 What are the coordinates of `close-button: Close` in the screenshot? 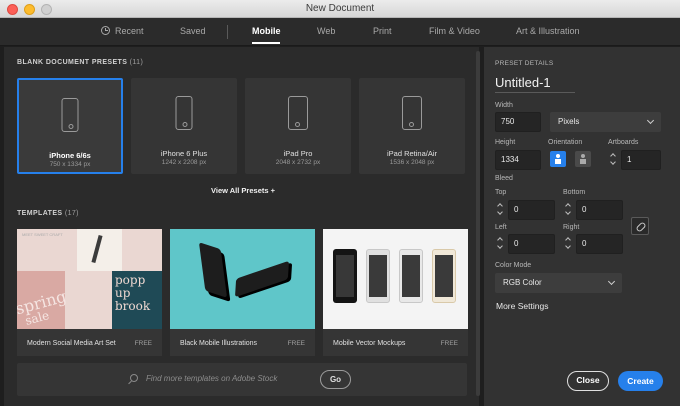 It's located at (588, 381).